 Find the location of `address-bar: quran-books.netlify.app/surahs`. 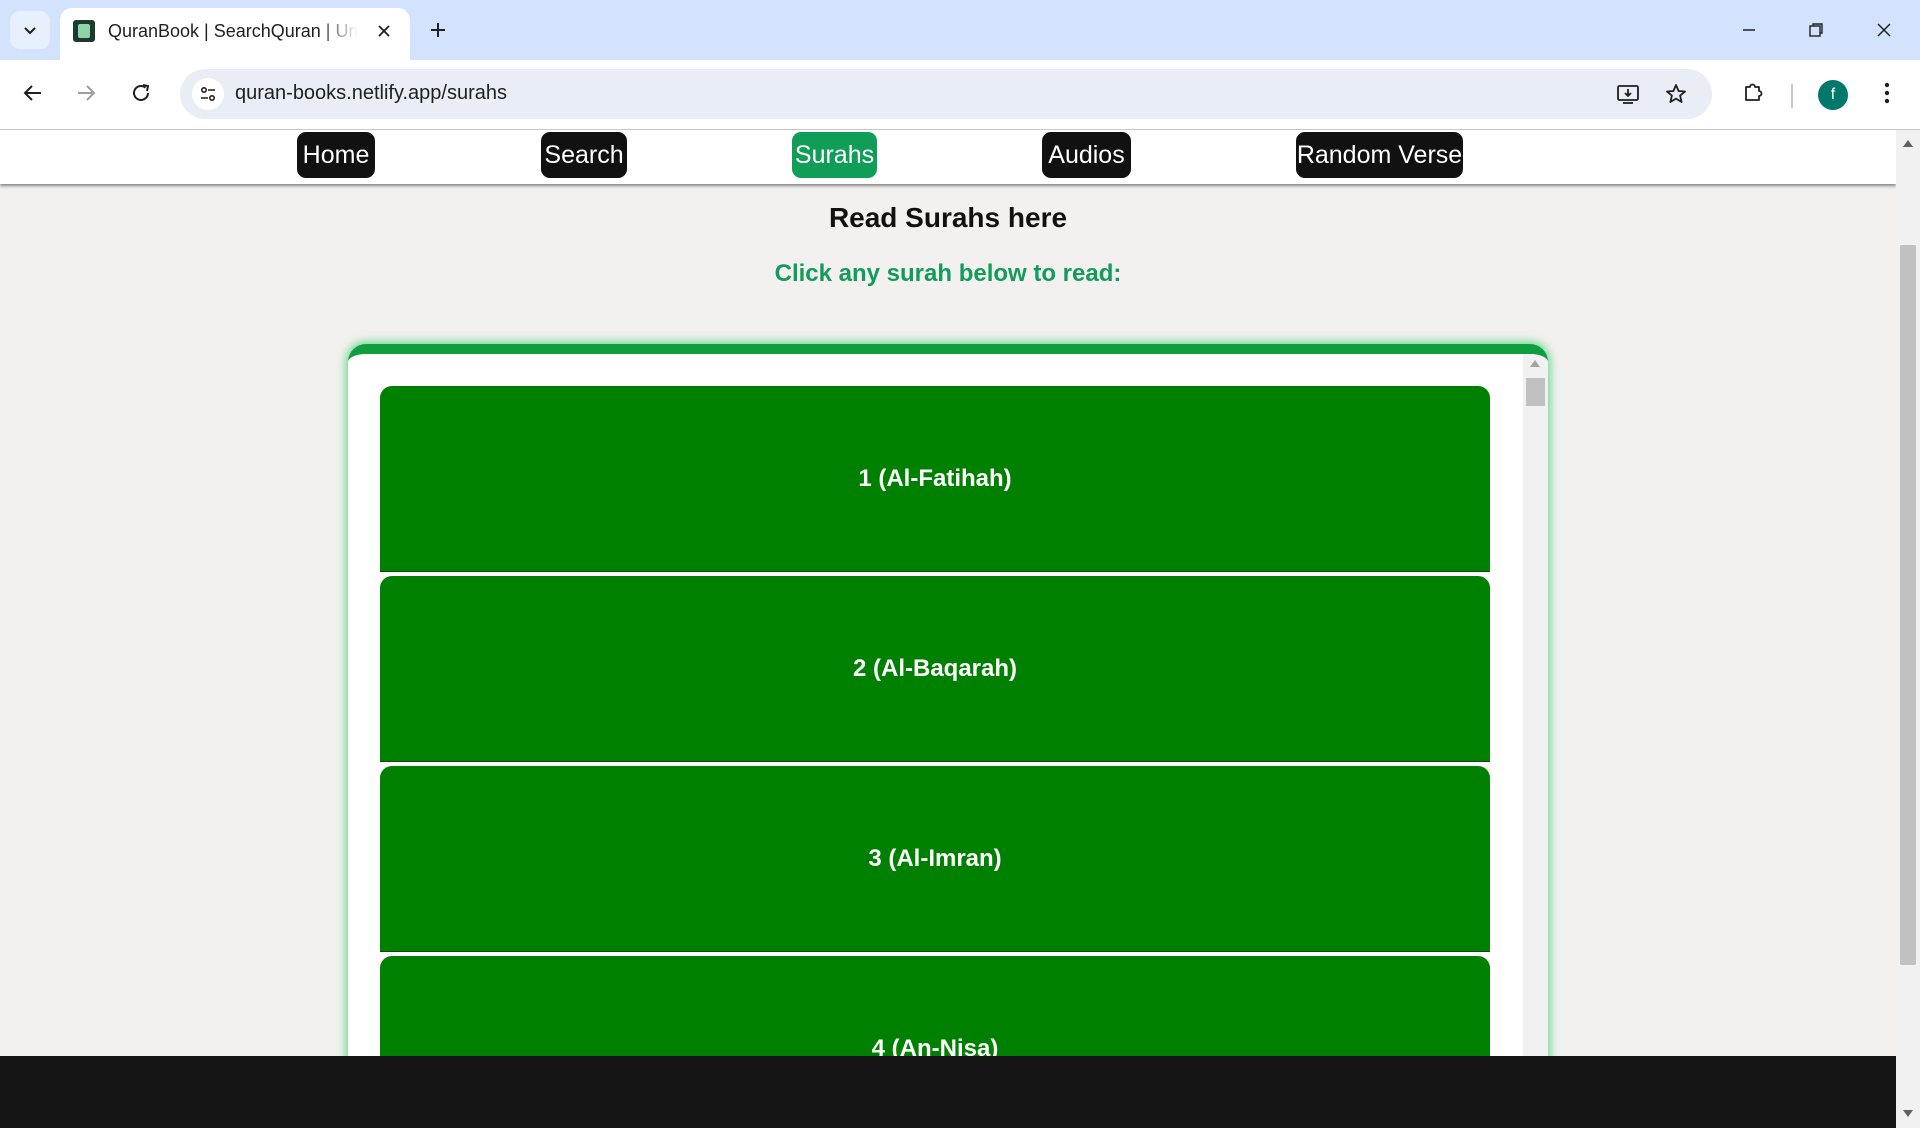

address-bar: quran-books.netlify.app/surahs is located at coordinates (946, 94).